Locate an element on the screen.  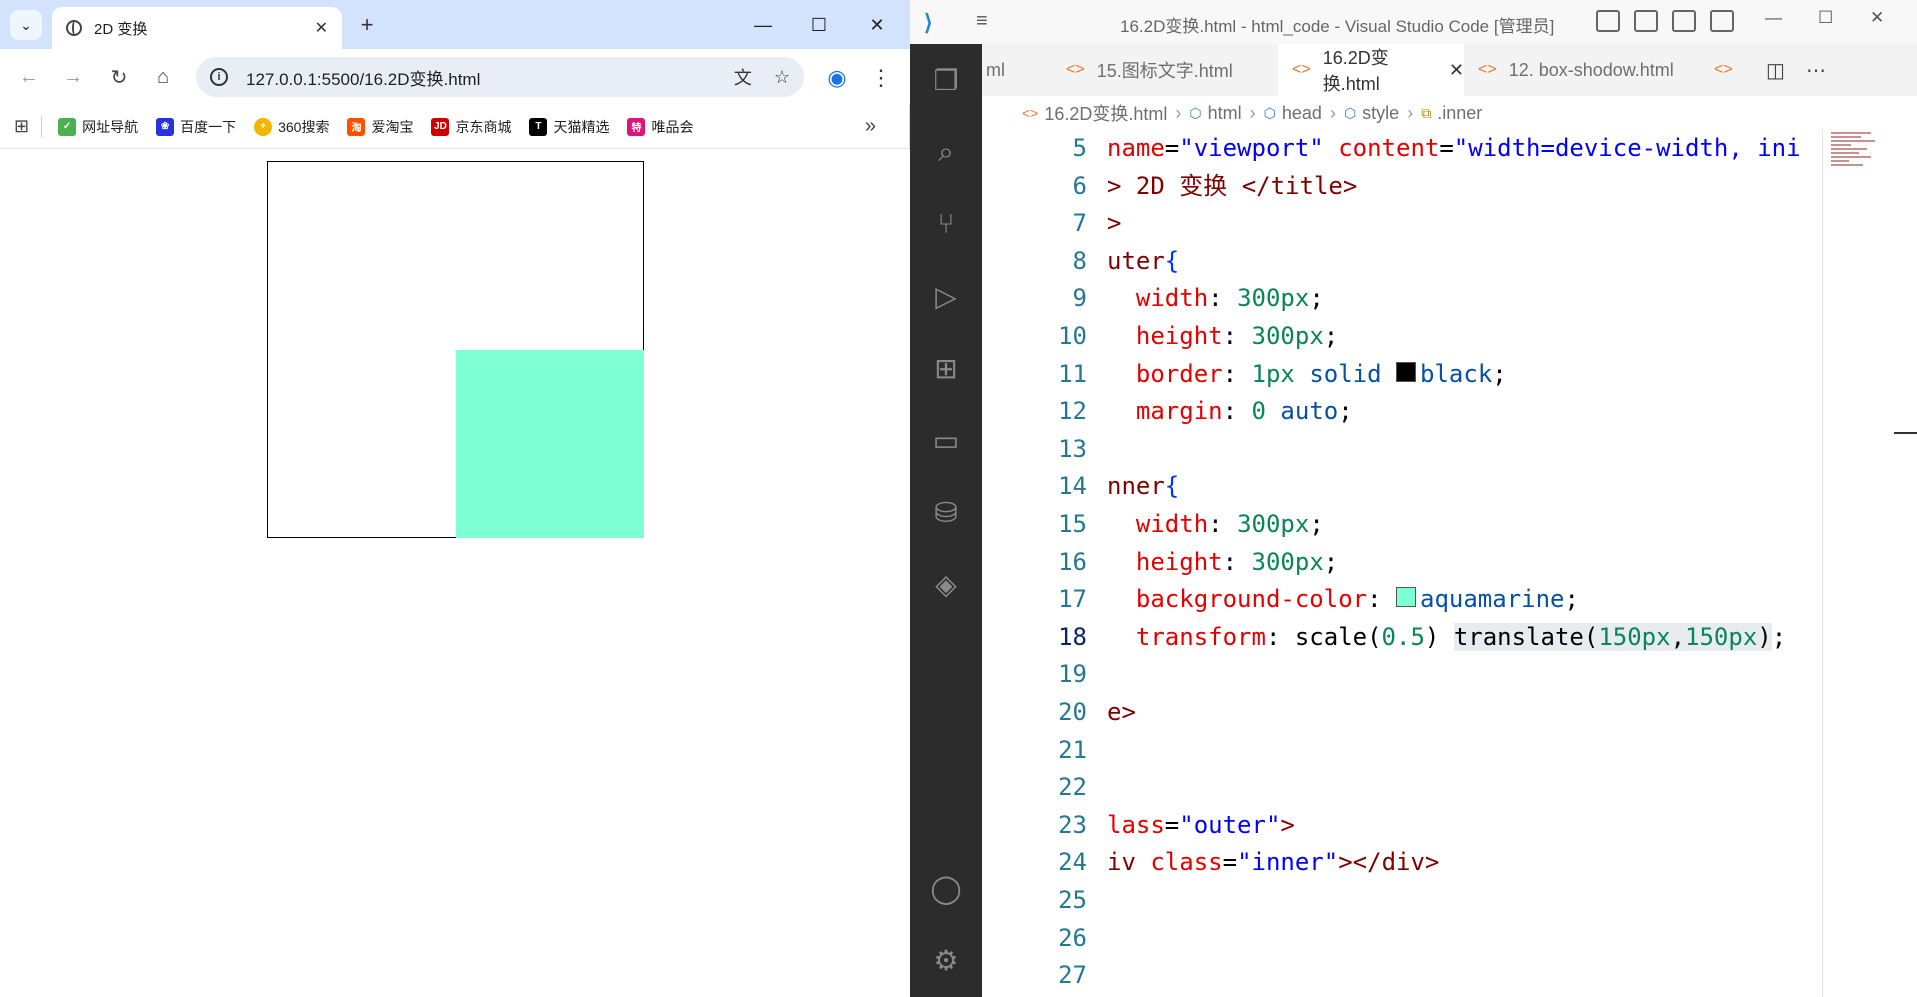
chevron-down-icon: ⌄ is located at coordinates (26, 24).